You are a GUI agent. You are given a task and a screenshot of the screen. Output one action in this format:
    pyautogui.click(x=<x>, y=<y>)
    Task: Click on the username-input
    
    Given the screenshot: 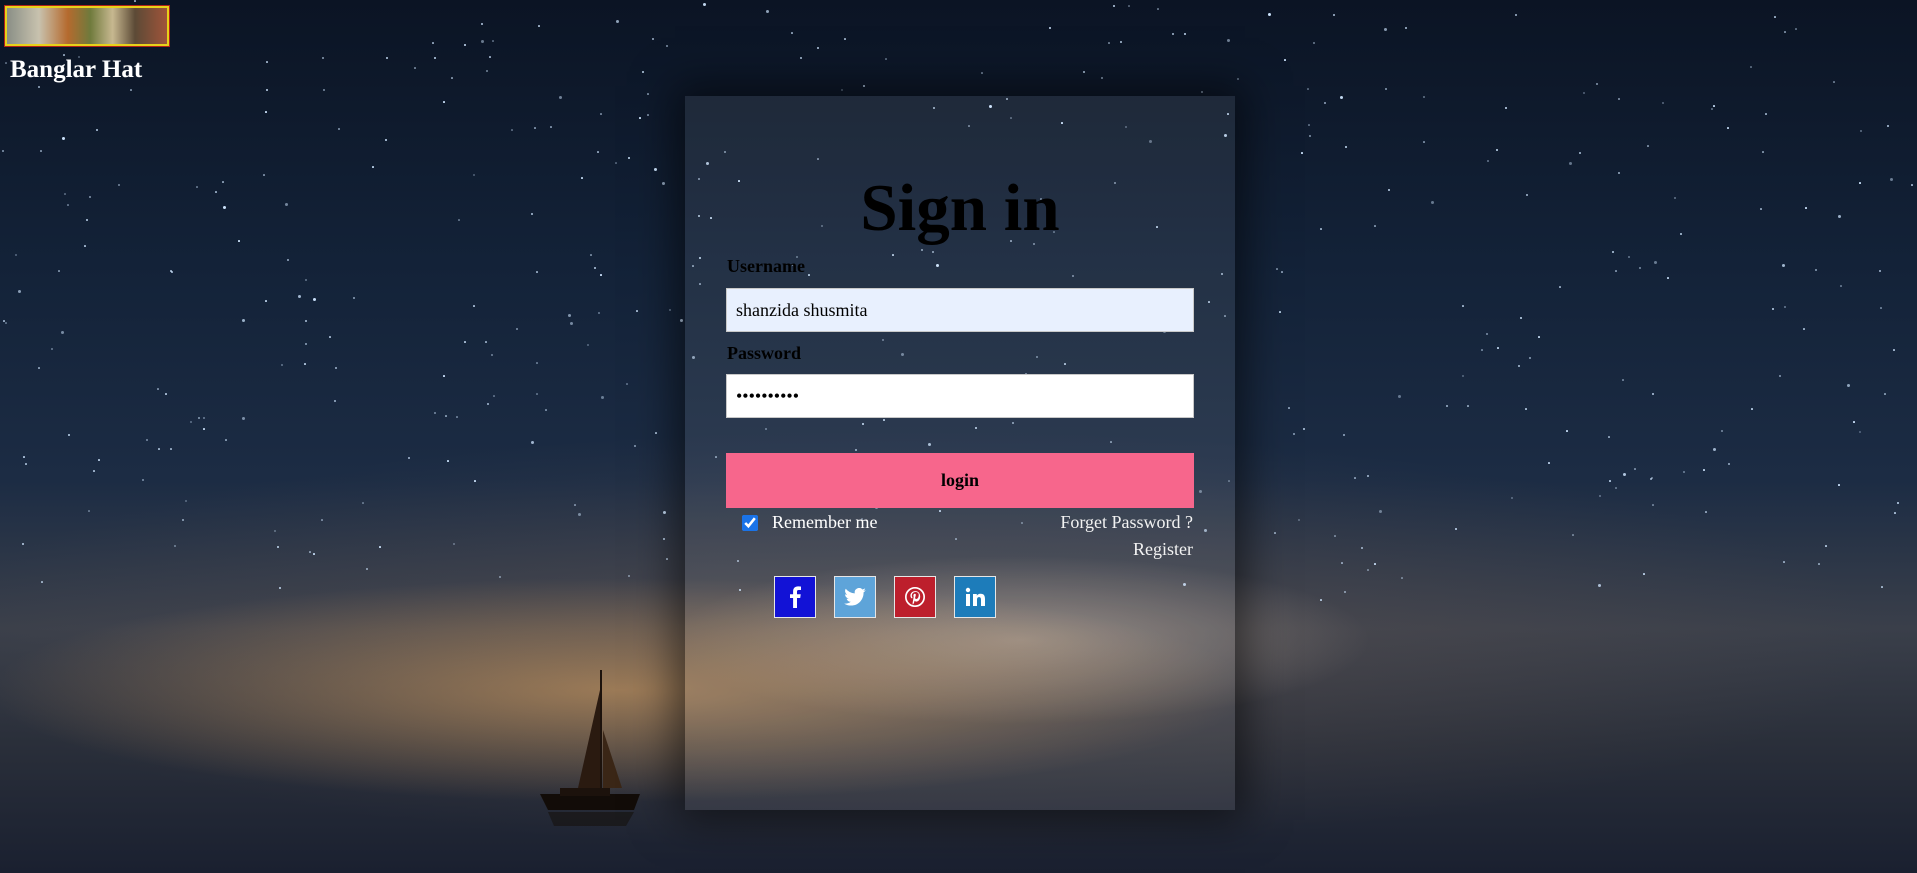 What is the action you would take?
    pyautogui.click(x=960, y=310)
    